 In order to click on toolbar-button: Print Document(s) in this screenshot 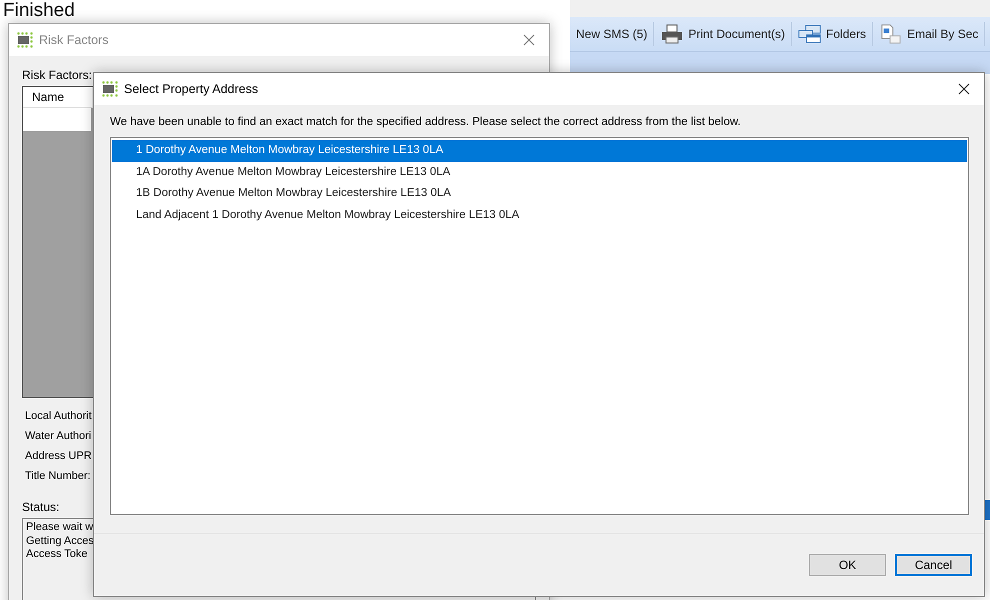, I will do `click(723, 34)`.